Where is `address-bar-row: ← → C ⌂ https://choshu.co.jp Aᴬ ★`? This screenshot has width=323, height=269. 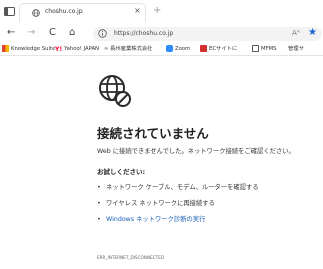 address-bar-row: ← → C ⌂ https://choshu.co.jp Aᴬ ★ is located at coordinates (161, 33).